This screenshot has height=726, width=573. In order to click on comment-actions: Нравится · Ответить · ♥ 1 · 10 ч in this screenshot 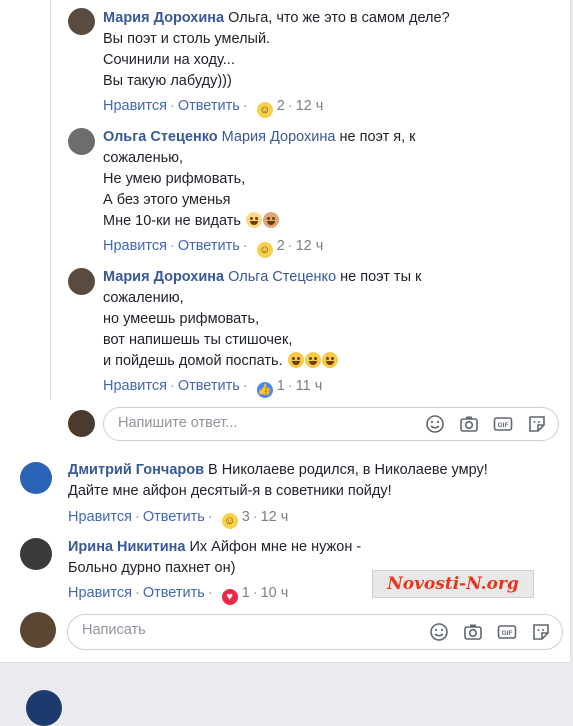, I will do `click(178, 595)`.